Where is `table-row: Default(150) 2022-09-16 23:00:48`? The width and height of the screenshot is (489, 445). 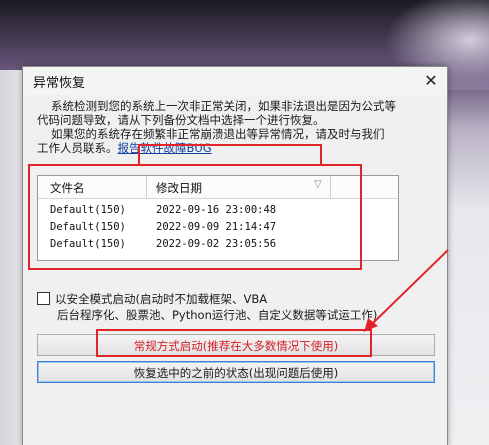
table-row: Default(150) 2022-09-16 23:00:48 is located at coordinates (218, 210).